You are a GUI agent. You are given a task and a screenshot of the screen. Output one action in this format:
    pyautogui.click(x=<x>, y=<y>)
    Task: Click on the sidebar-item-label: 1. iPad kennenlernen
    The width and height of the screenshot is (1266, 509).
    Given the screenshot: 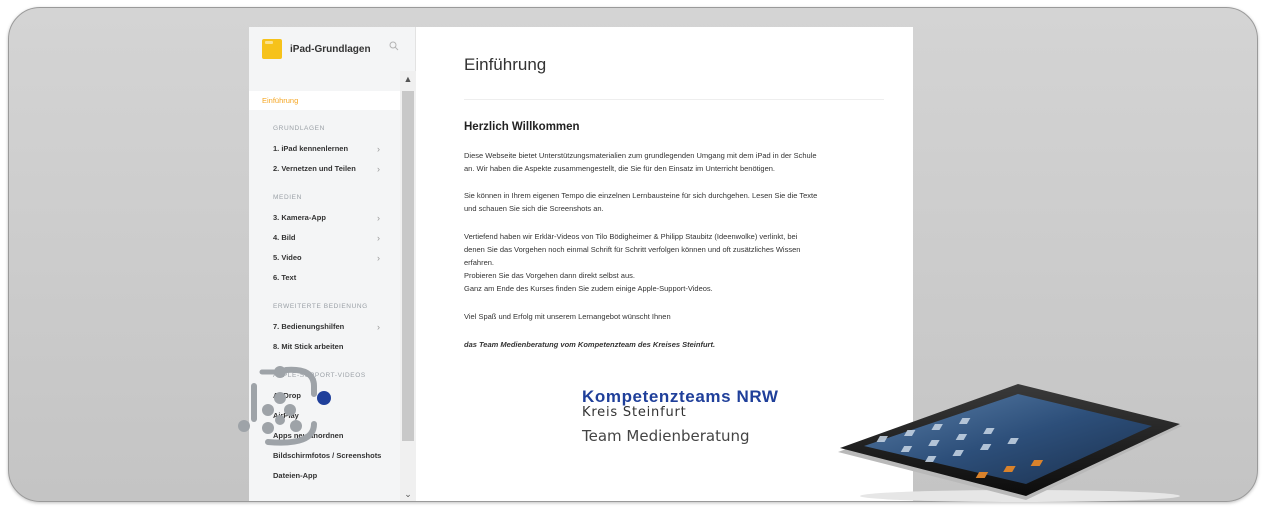 What is the action you would take?
    pyautogui.click(x=311, y=148)
    